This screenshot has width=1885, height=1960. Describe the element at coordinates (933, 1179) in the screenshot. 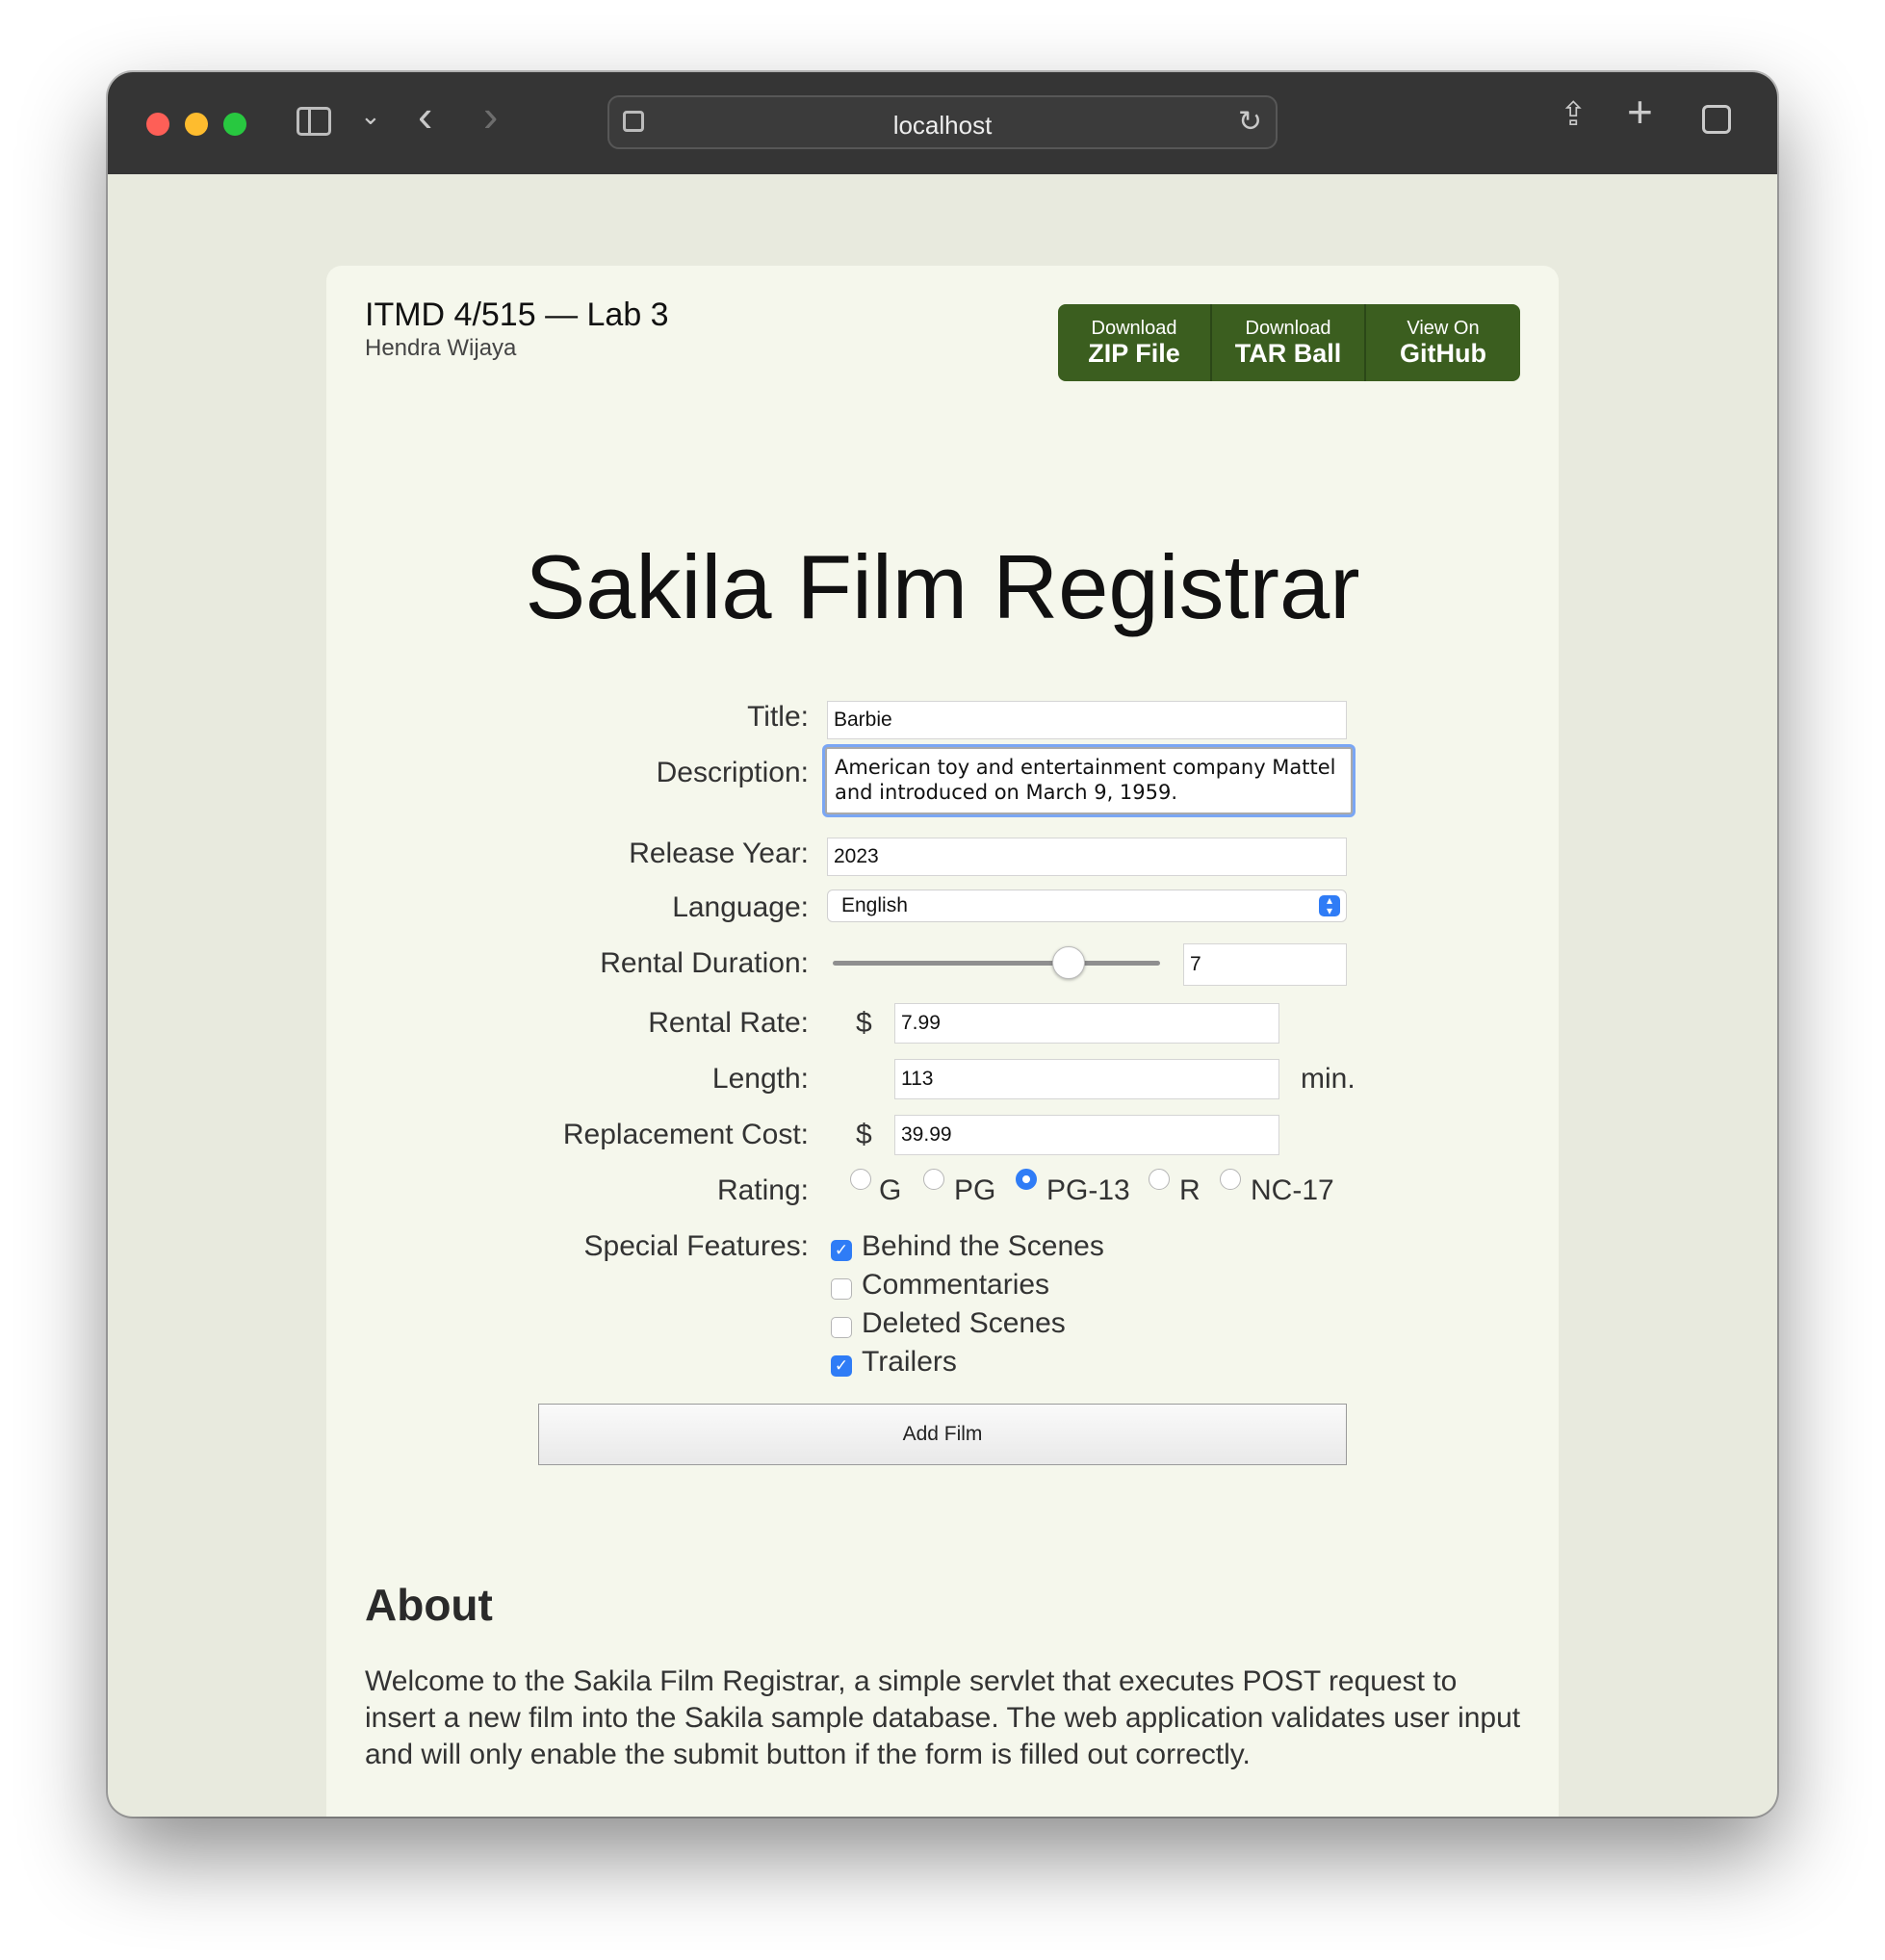

I see `rating-radio-pg` at that location.